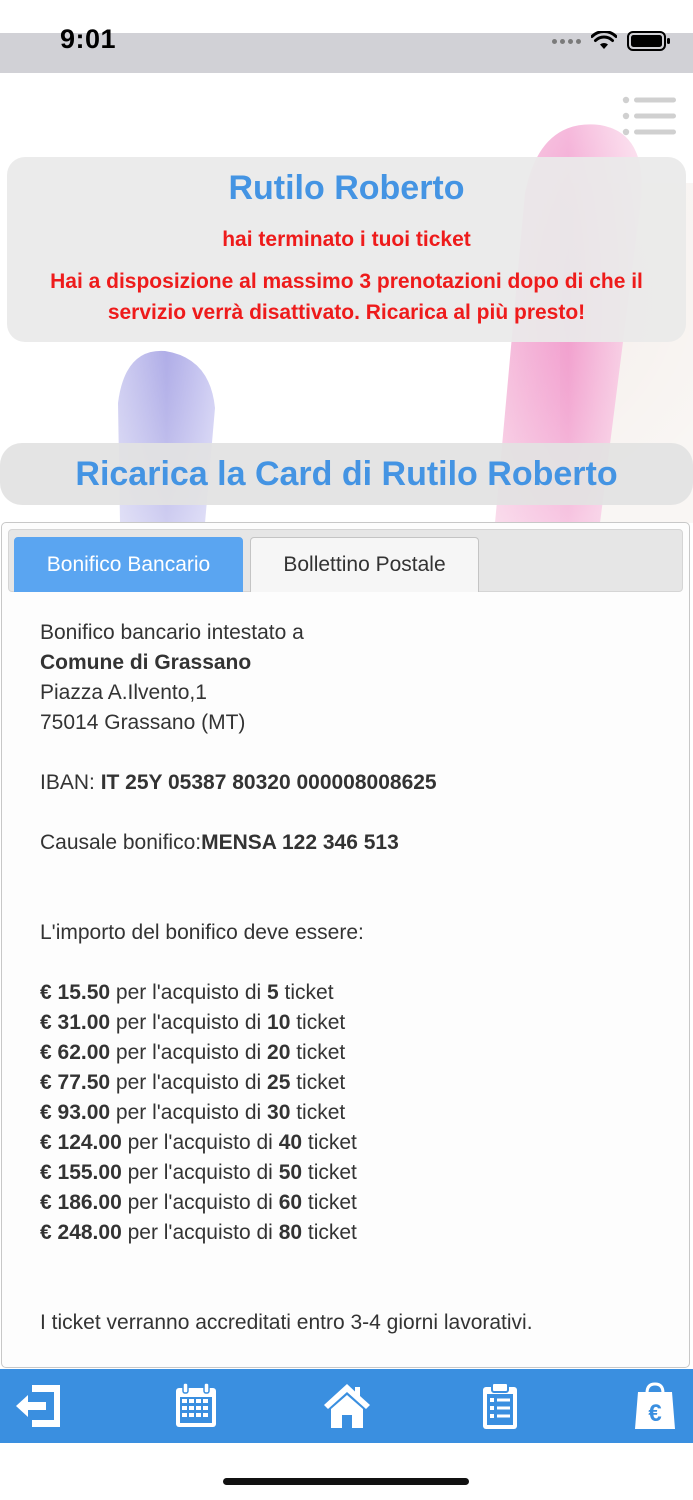 This screenshot has width=693, height=1500. Describe the element at coordinates (290, 1202) in the screenshot. I see `ticket-quantity: 60` at that location.